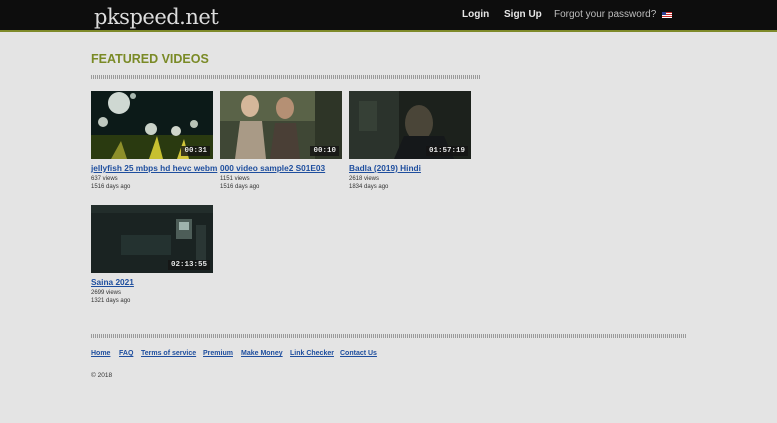  I want to click on footer-link-home: Home, so click(100, 353).